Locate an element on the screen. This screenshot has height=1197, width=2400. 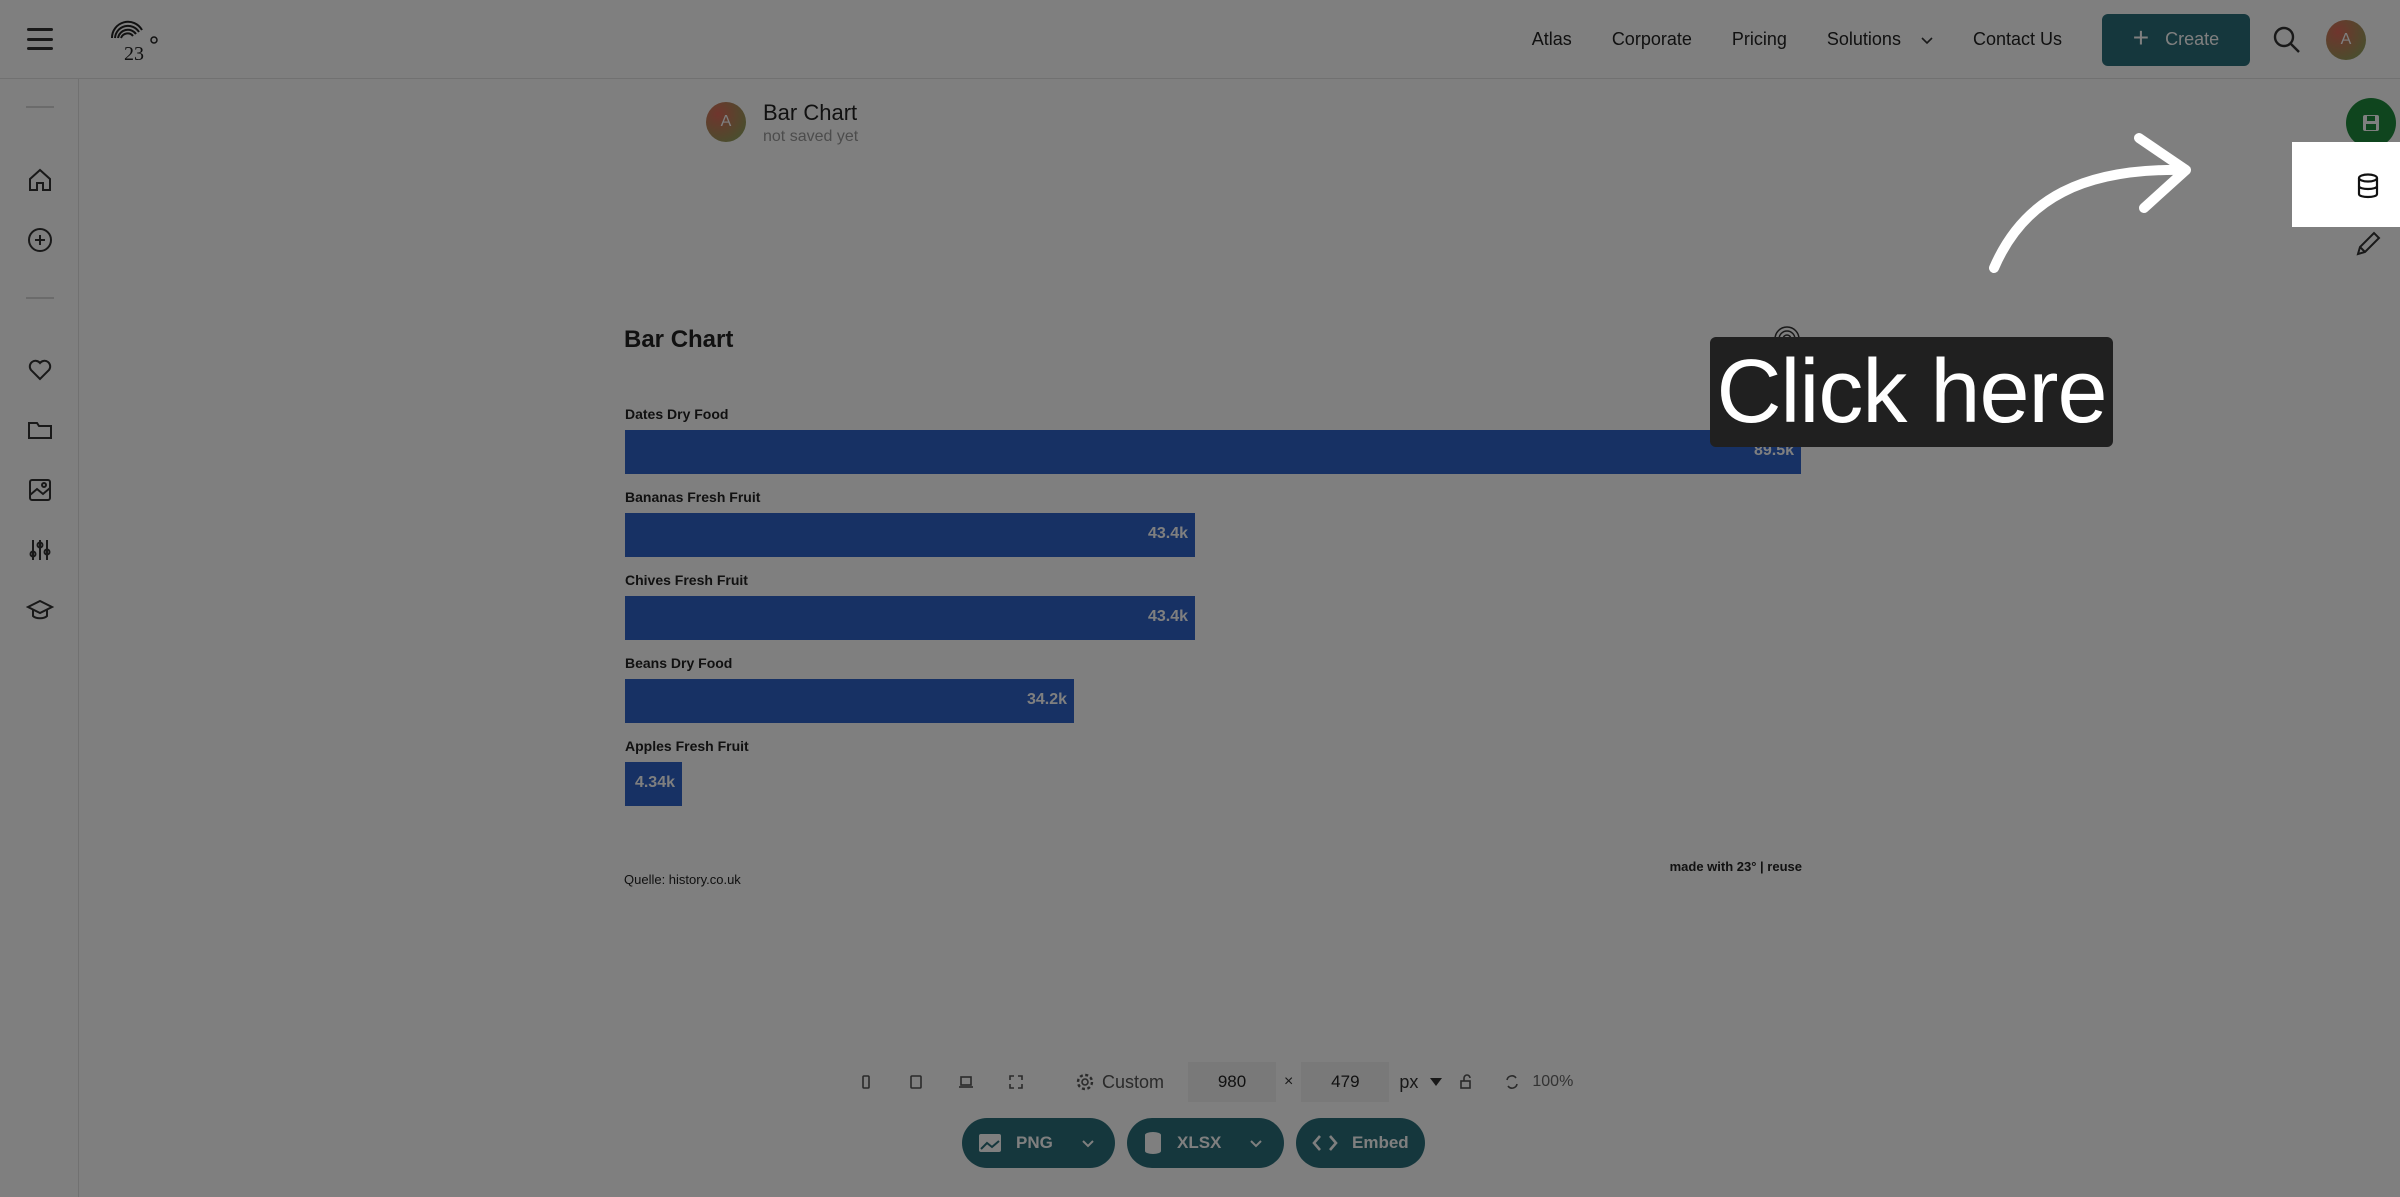
overlay-dim-top is located at coordinates (1200, 71).